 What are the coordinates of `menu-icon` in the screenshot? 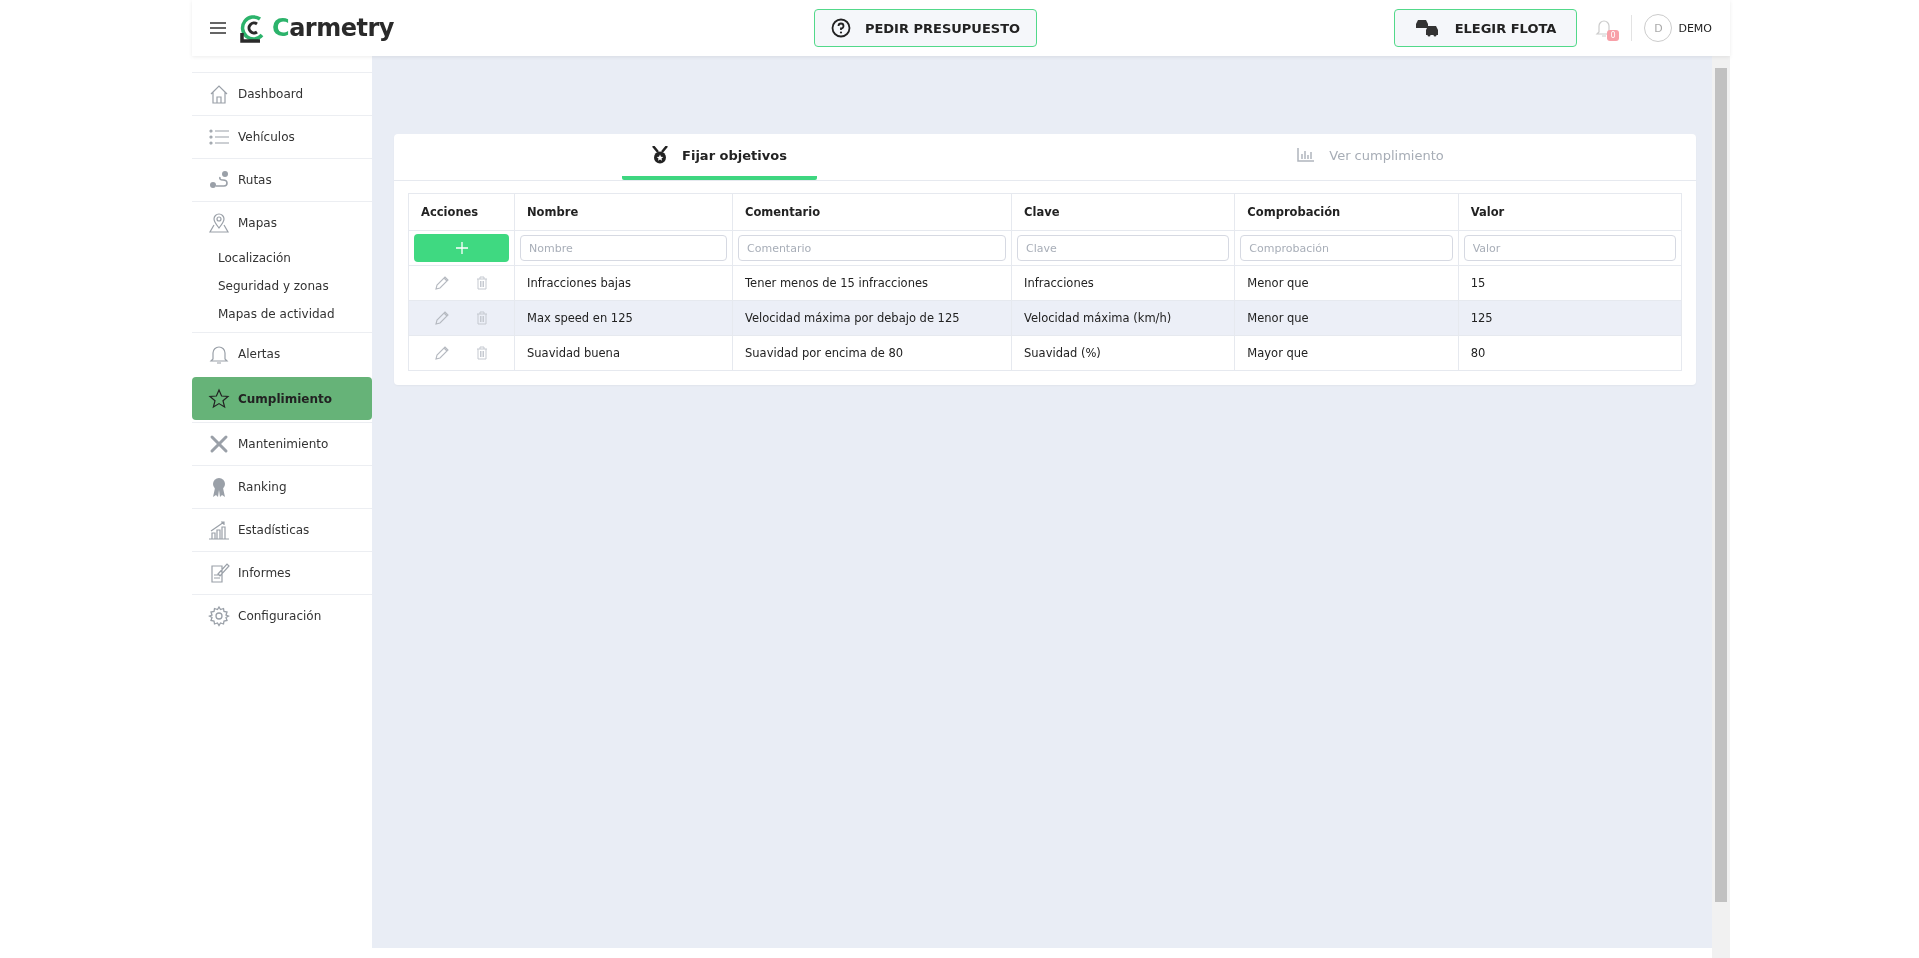 It's located at (218, 28).